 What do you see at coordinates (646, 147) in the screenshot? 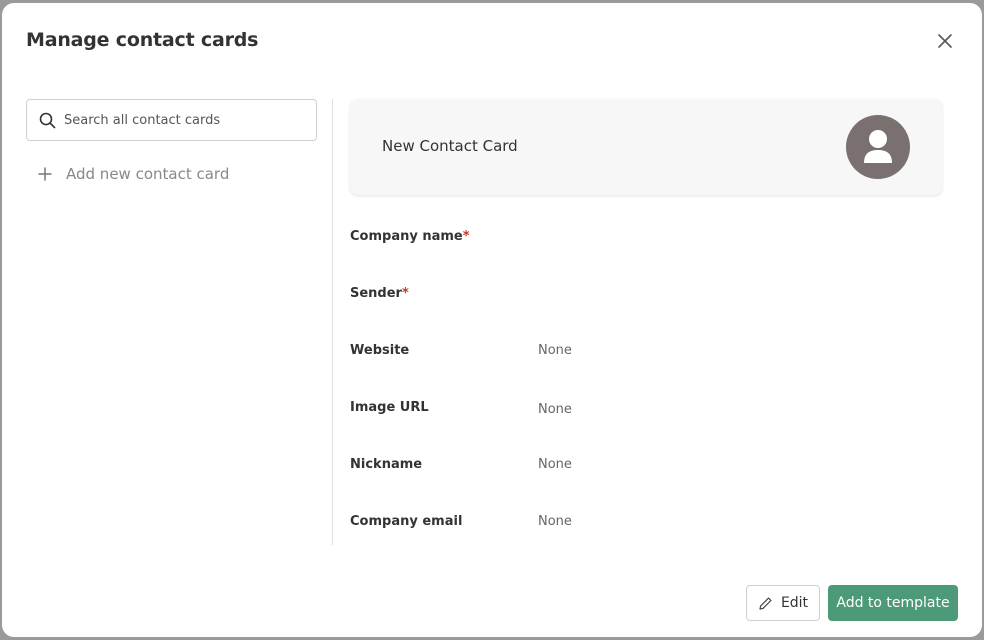
I see `contact-card-header: New Contact Card` at bounding box center [646, 147].